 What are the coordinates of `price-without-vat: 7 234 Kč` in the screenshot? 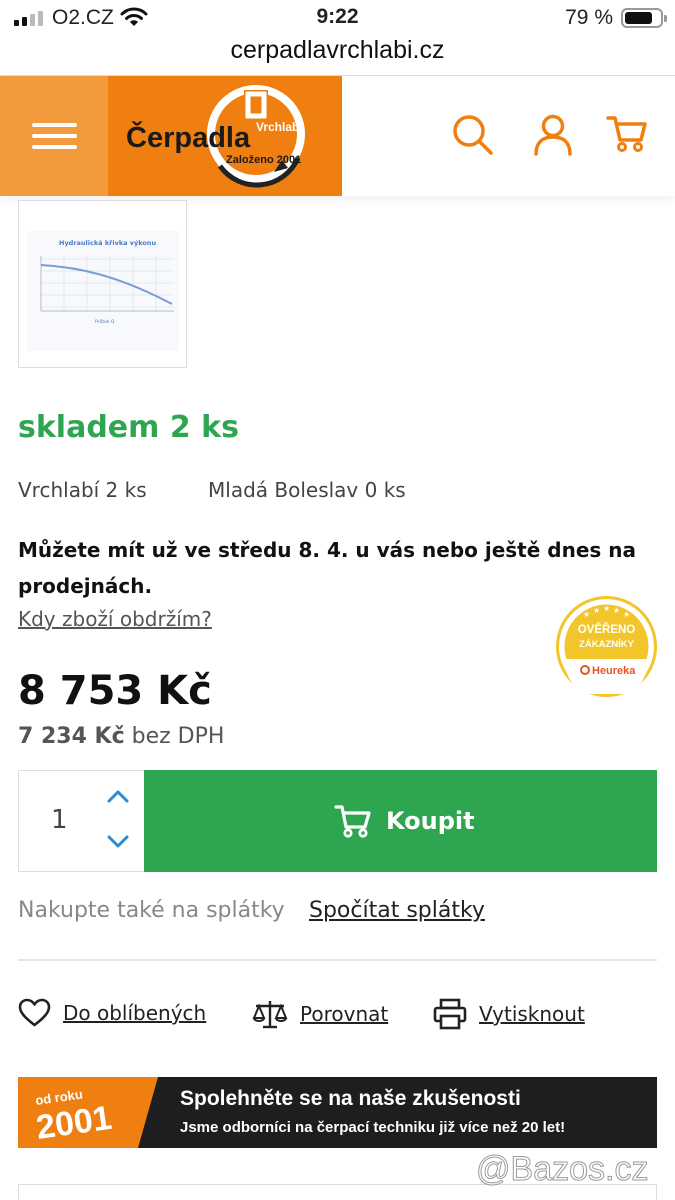 It's located at (71, 736).